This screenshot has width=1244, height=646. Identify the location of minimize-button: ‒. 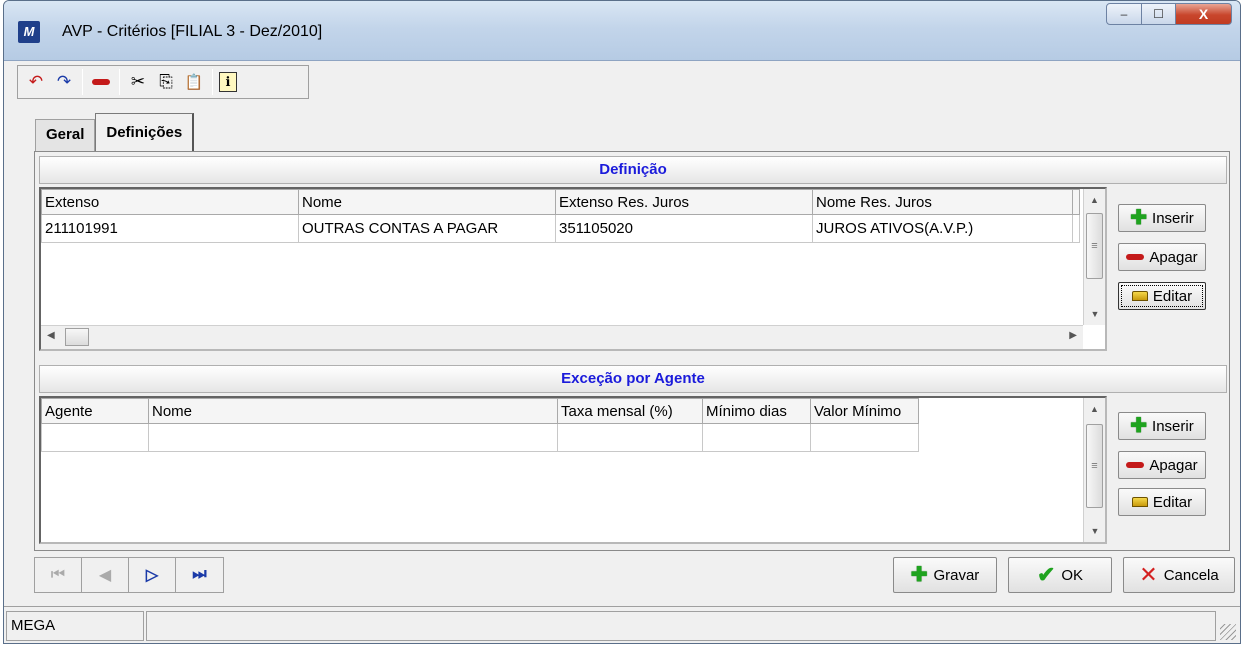
(1124, 14).